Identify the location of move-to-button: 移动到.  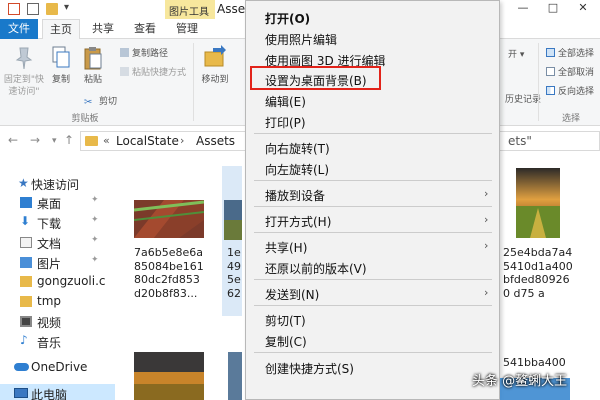
(215, 65).